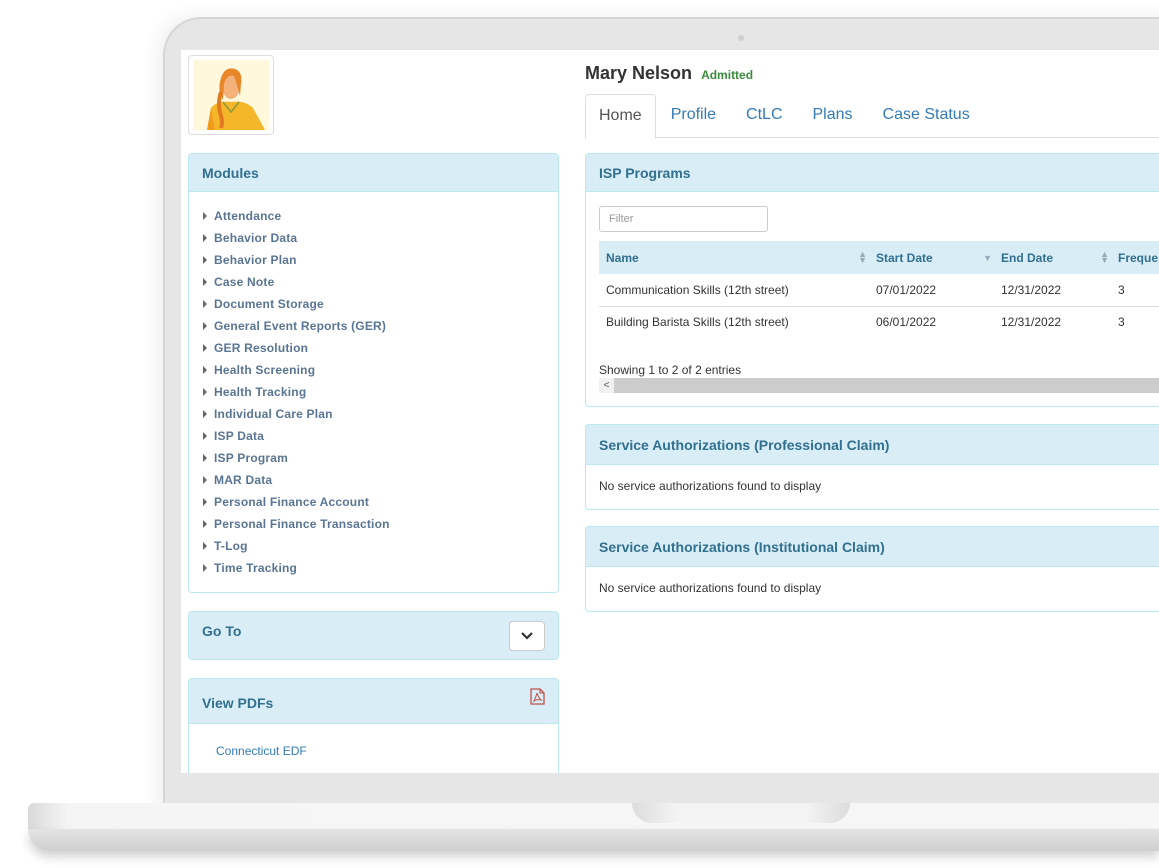  I want to click on module-item-behavior-plan: Behavior Plan, so click(380, 260).